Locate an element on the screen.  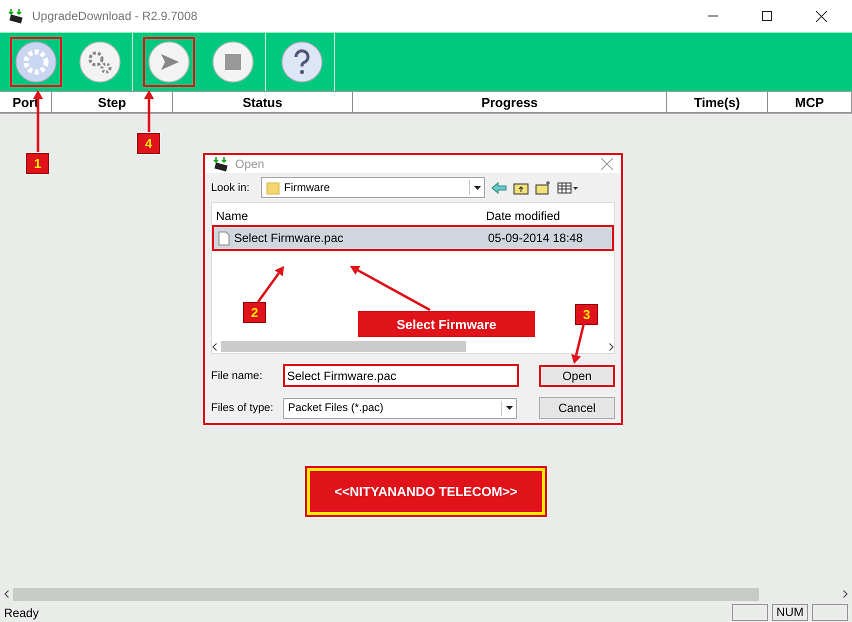
new-folder-icon is located at coordinates (543, 187).